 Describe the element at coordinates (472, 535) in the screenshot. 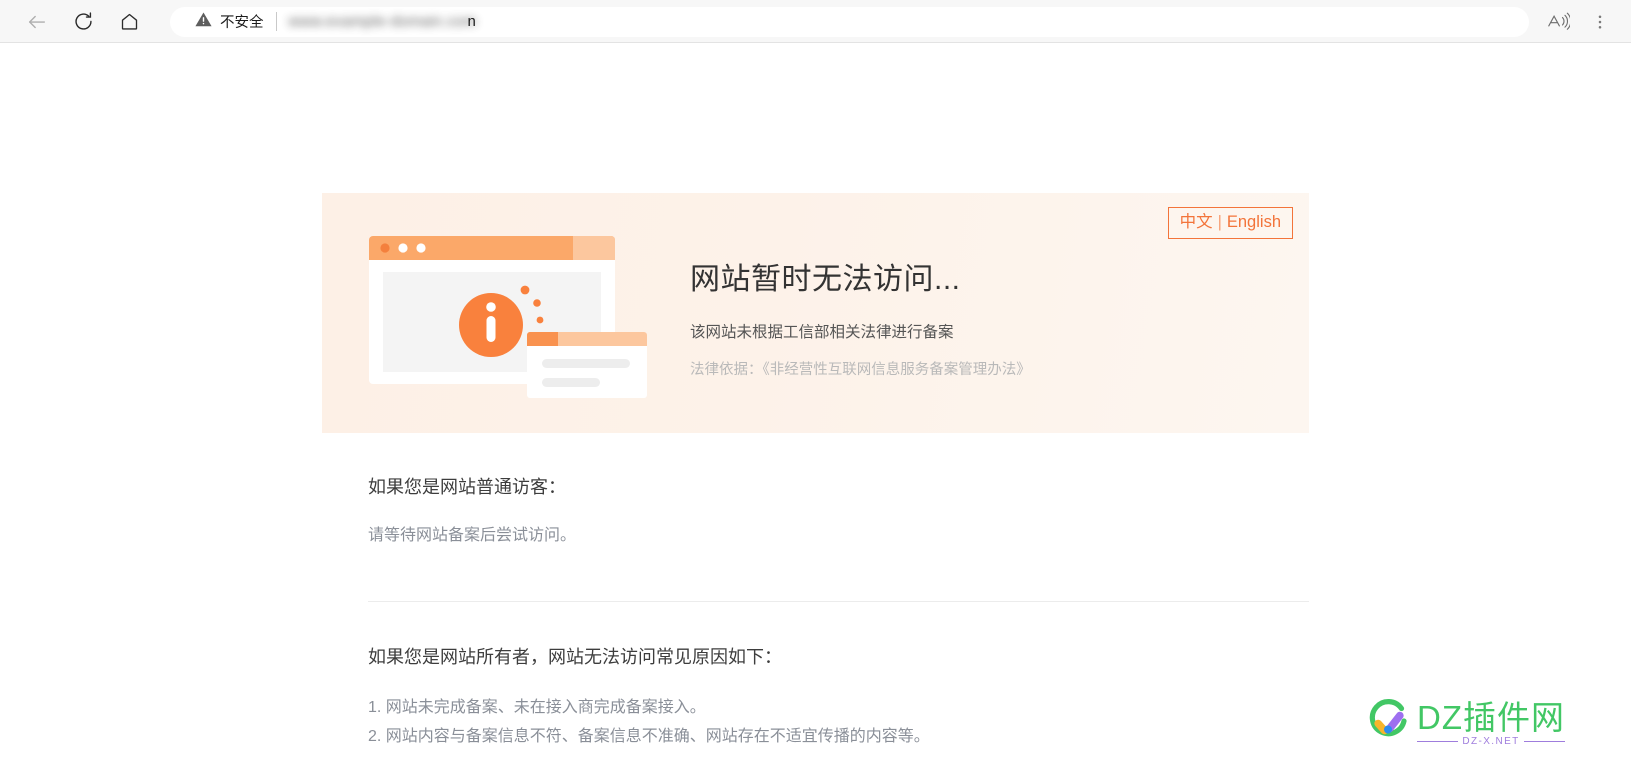

I see `visitor-section-body: 请等待网站备案后尝试访问。` at that location.